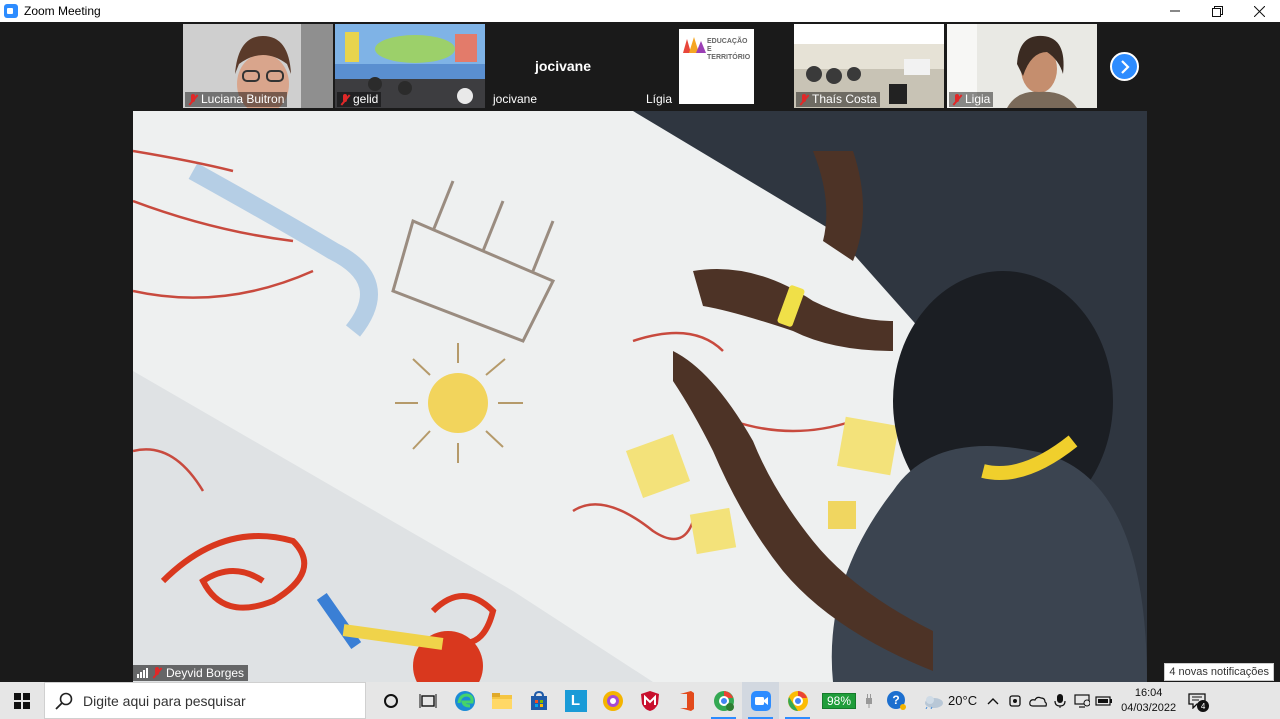  I want to click on participant-tile: jocivane jocivane, so click(563, 66).